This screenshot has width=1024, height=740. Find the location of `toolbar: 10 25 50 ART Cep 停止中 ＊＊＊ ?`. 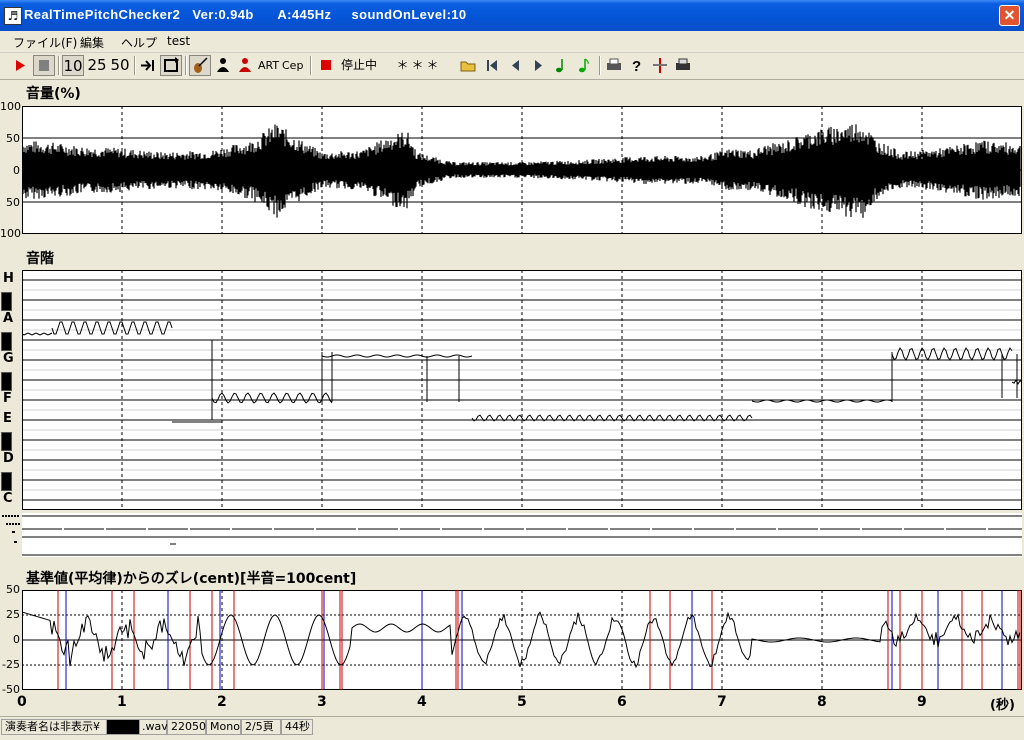

toolbar: 10 25 50 ART Cep 停止中 ＊＊＊ ? is located at coordinates (512, 66).